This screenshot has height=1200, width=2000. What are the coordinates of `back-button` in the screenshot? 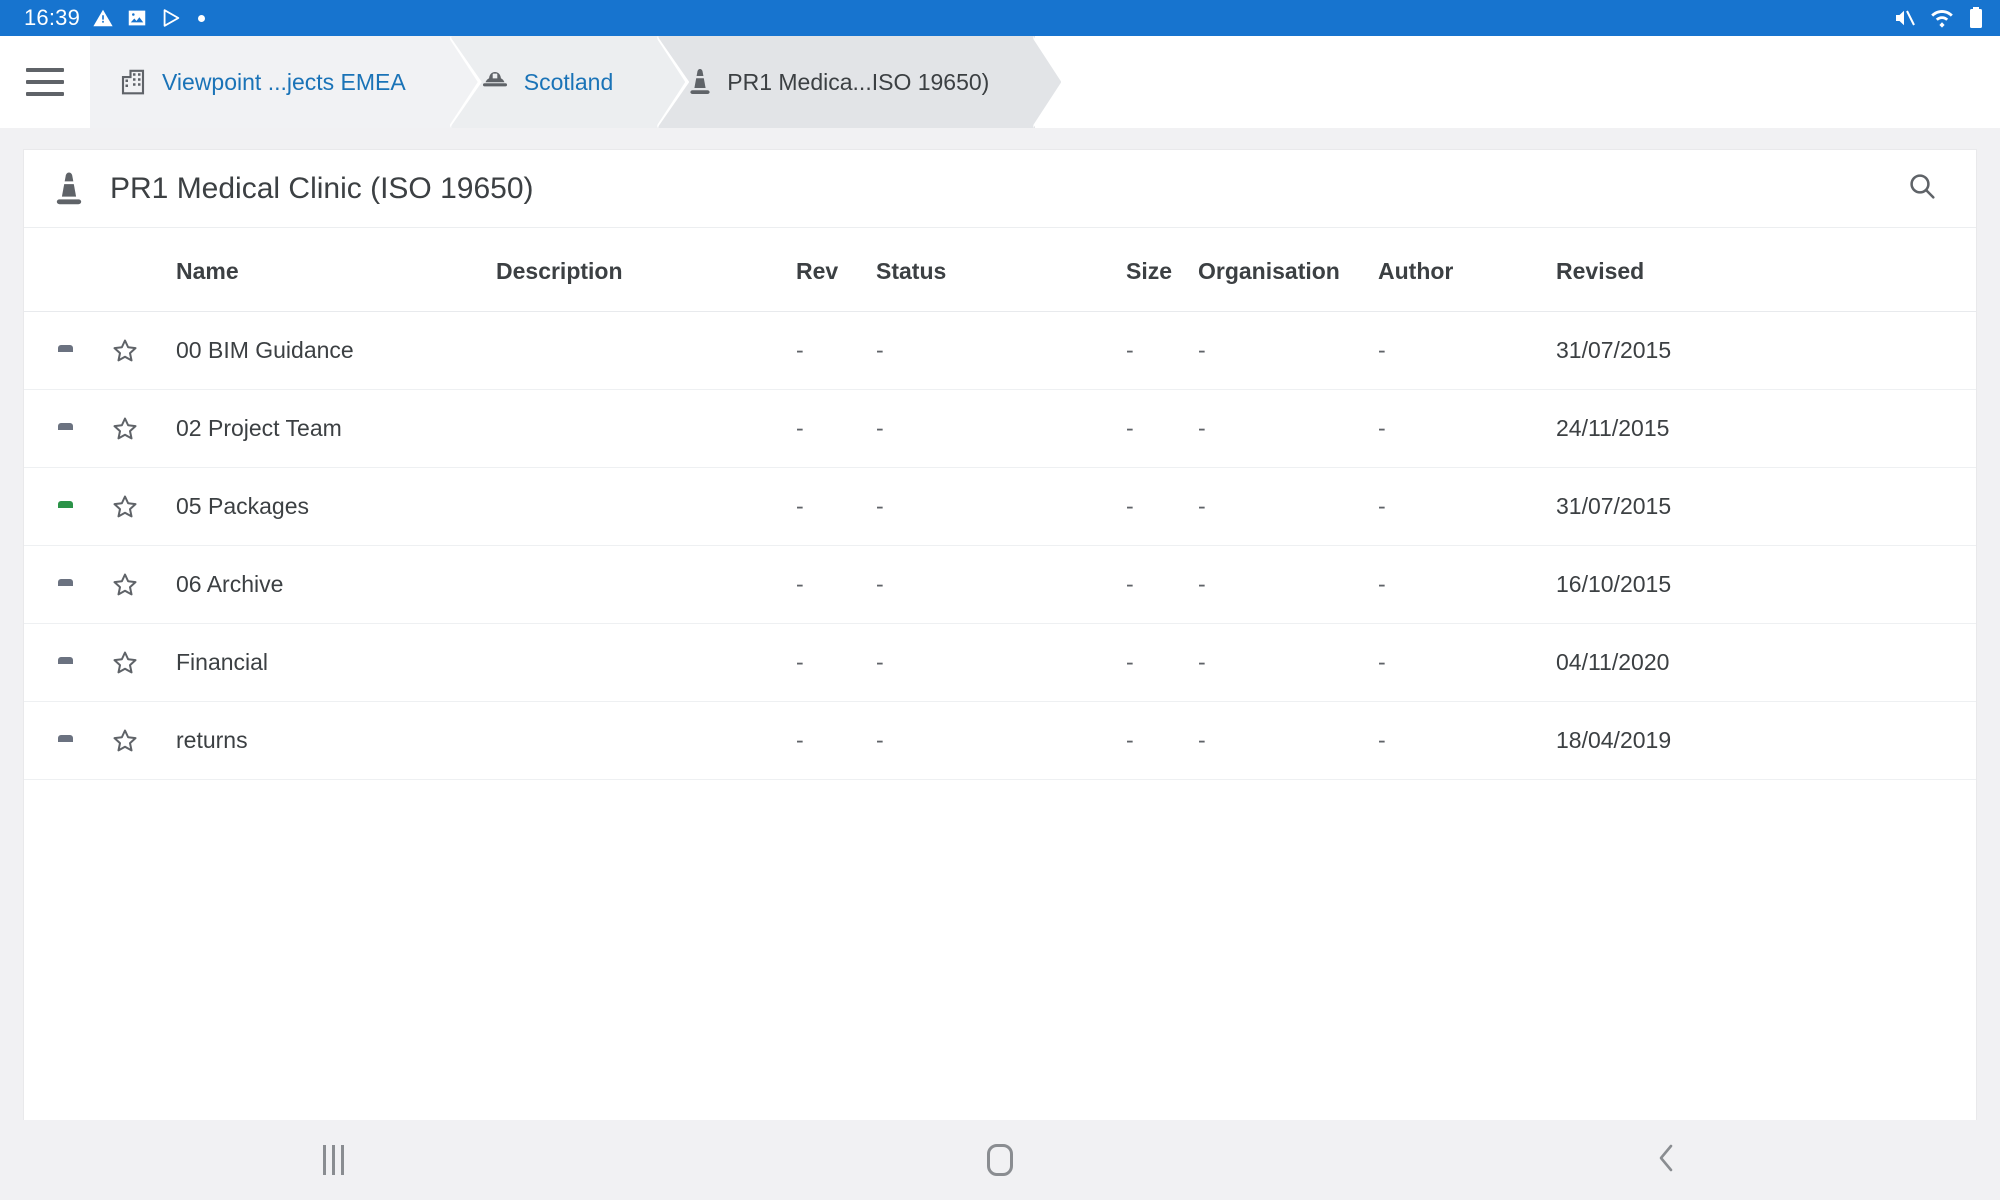 It's located at (1666, 1160).